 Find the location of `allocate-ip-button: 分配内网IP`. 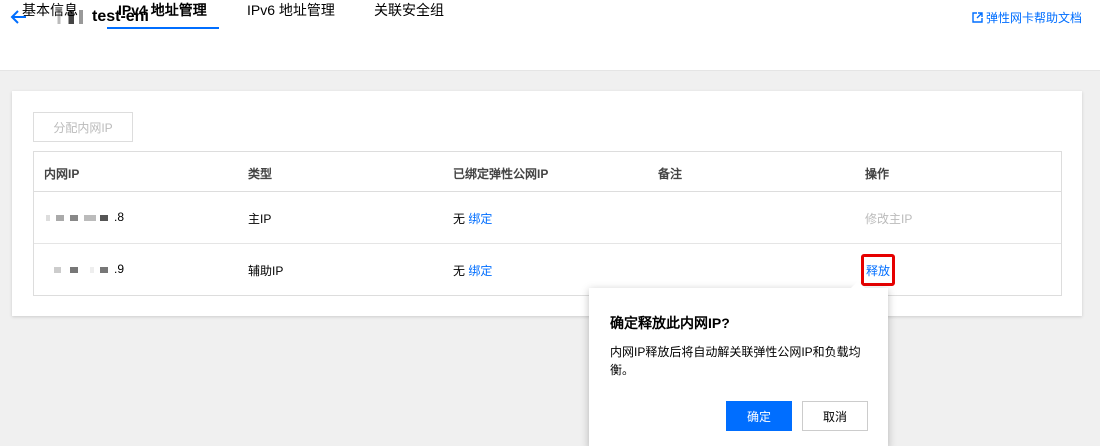

allocate-ip-button: 分配内网IP is located at coordinates (83, 127).